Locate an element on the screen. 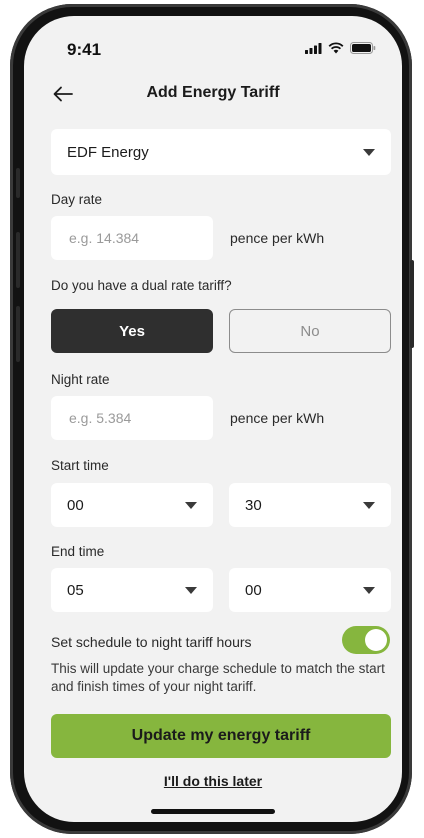 This screenshot has height=838, width=424. wifi-icon is located at coordinates (336, 48).